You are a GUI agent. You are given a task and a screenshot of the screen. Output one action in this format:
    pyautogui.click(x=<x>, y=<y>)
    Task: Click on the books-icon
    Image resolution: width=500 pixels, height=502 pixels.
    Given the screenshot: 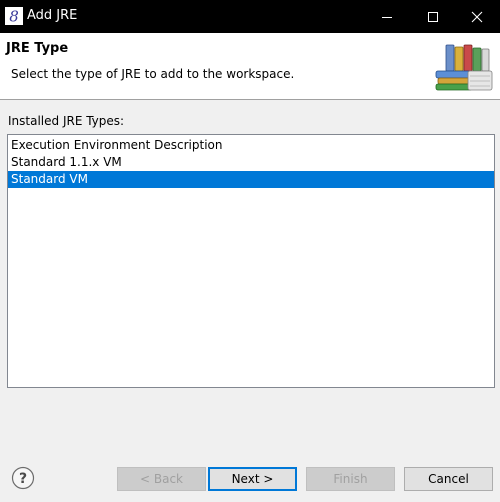 What is the action you would take?
    pyautogui.click(x=464, y=67)
    